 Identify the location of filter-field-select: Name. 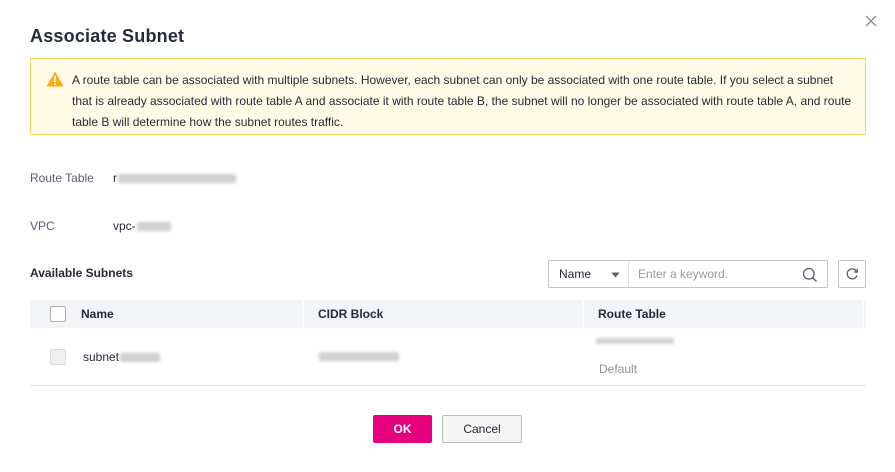
(589, 274).